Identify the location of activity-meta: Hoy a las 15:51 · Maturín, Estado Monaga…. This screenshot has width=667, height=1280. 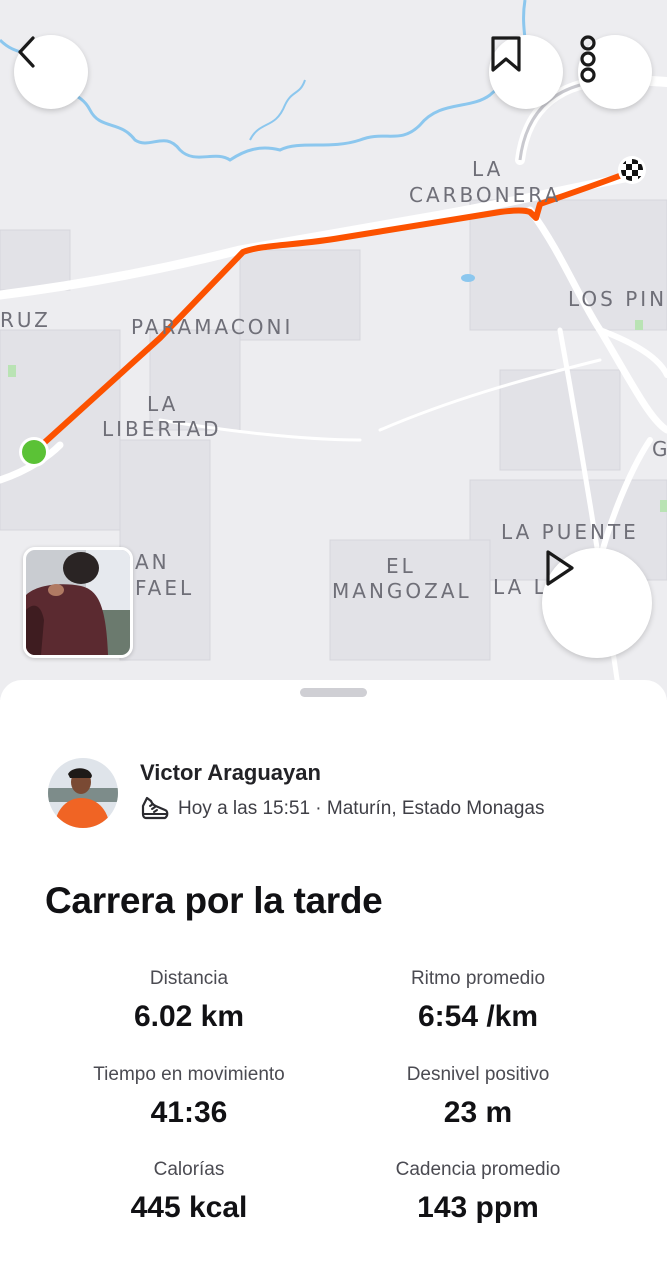
(361, 808).